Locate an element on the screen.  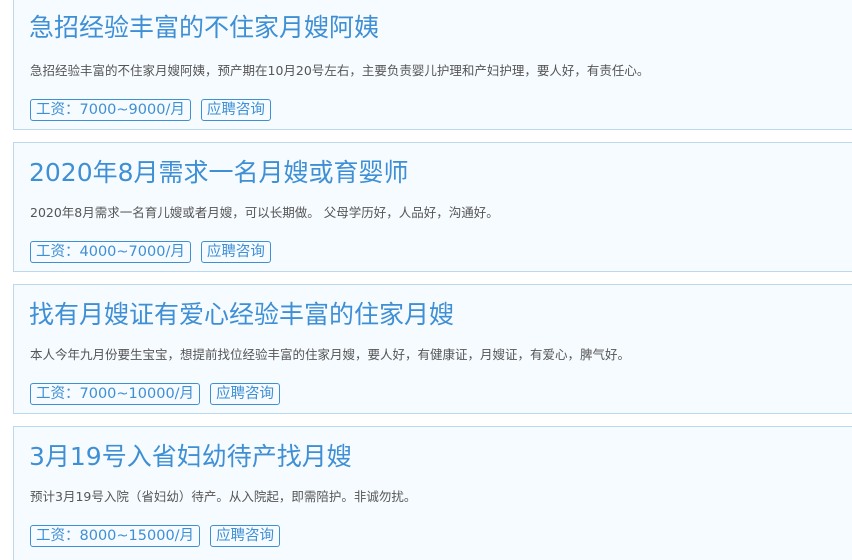
job-tags: 工资：8000~15000/月 应聘咨询 is located at coordinates (155, 536).